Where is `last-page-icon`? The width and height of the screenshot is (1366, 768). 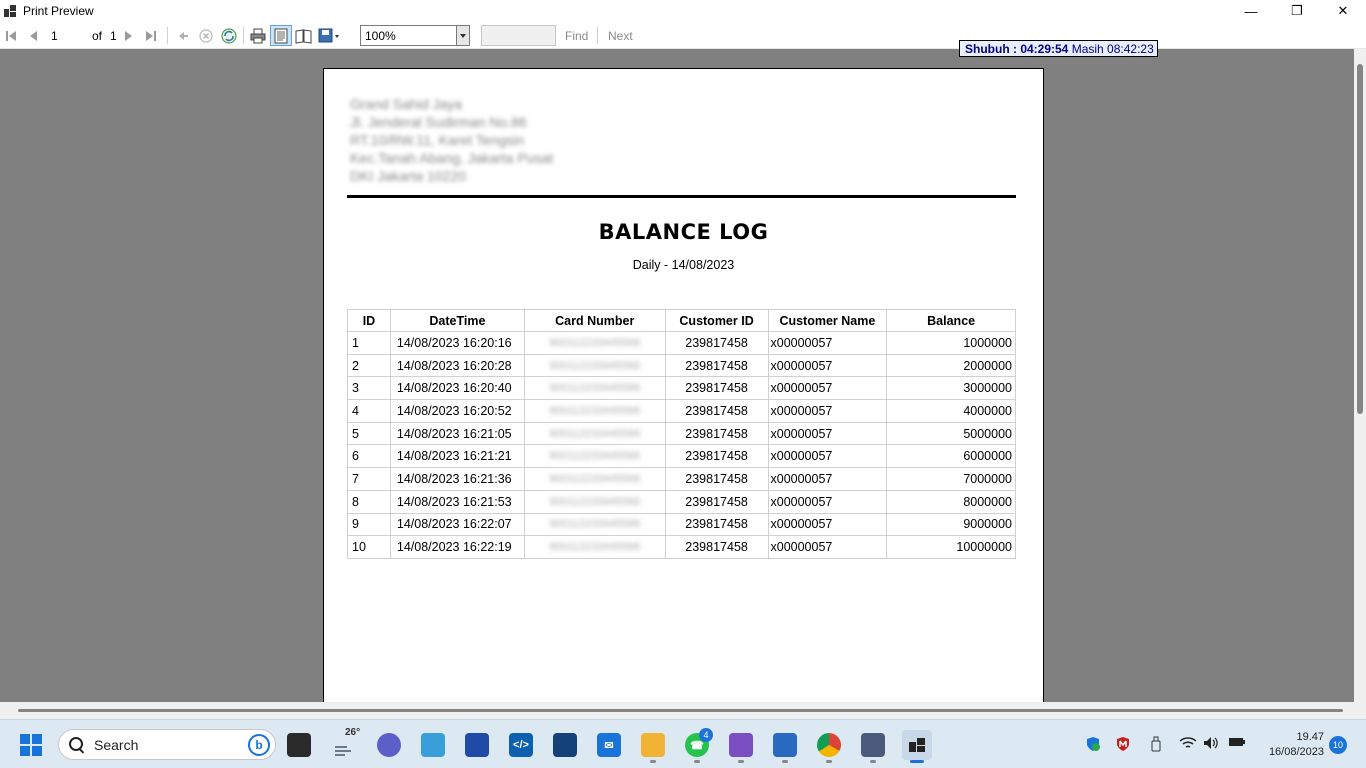
last-page-icon is located at coordinates (151, 35).